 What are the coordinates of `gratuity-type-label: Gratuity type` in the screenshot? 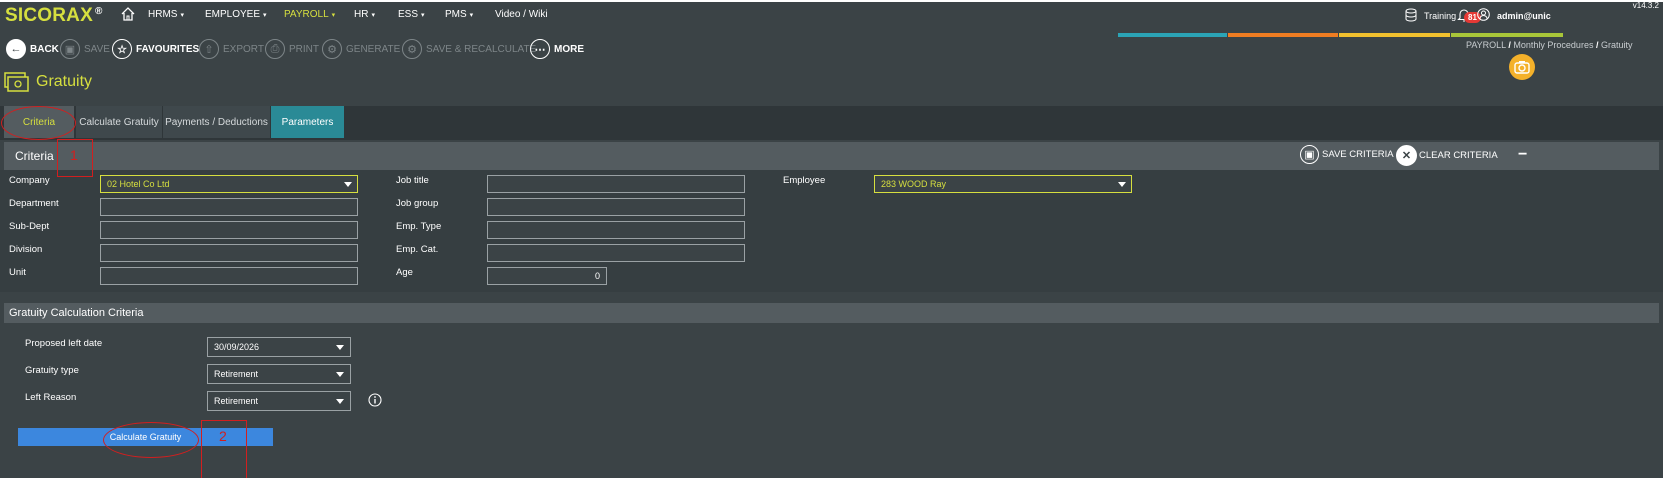 It's located at (52, 370).